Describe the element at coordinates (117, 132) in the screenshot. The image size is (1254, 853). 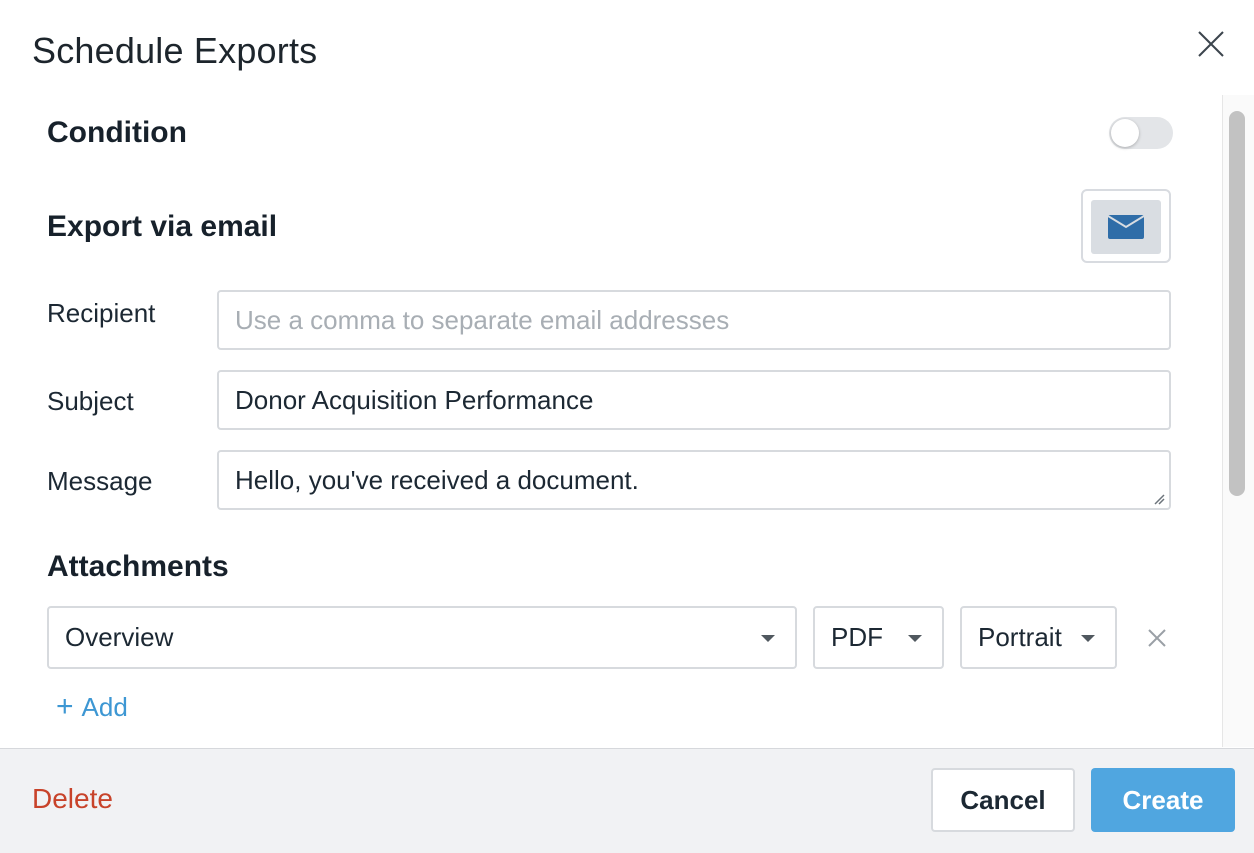
I see `condition-heading: Condition` at that location.